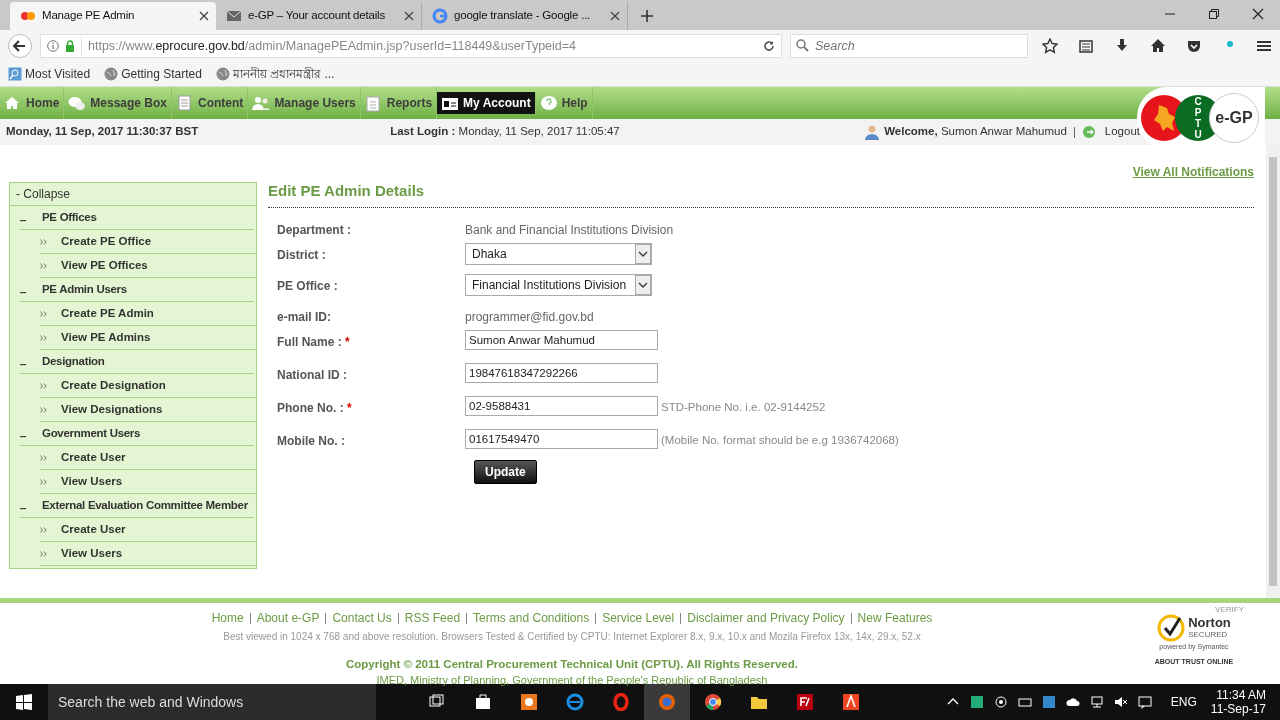  I want to click on store-icon, so click(483, 702).